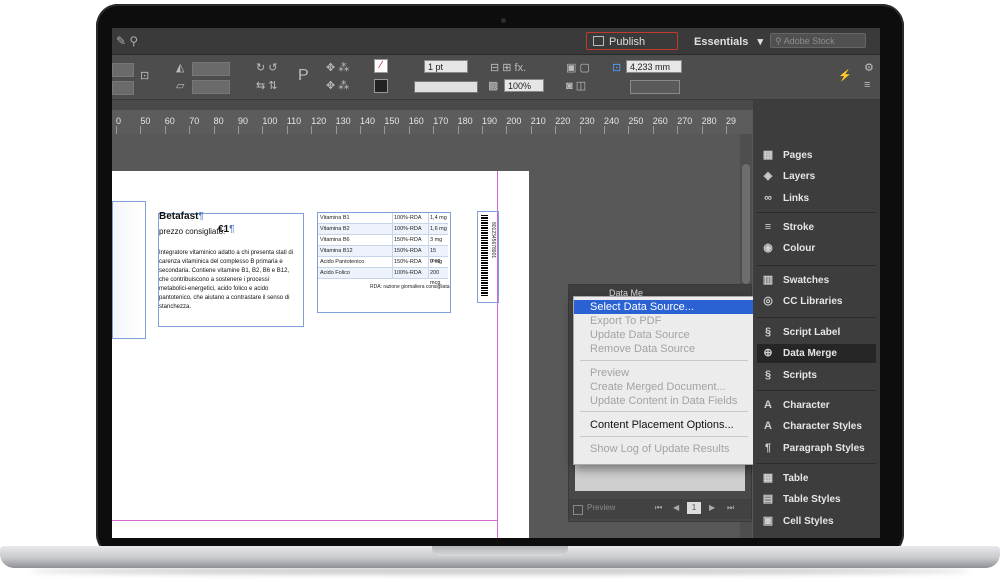 This screenshot has height=582, width=1000. Describe the element at coordinates (779, 41) in the screenshot. I see `search-icon: ⚲` at that location.